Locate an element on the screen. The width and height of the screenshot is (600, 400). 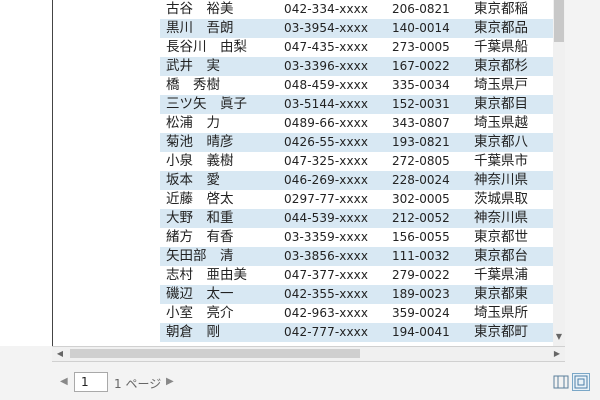
table-row: 坂本 愛 046-269-xxxx 228-0024 神奈川県 is located at coordinates (359, 180).